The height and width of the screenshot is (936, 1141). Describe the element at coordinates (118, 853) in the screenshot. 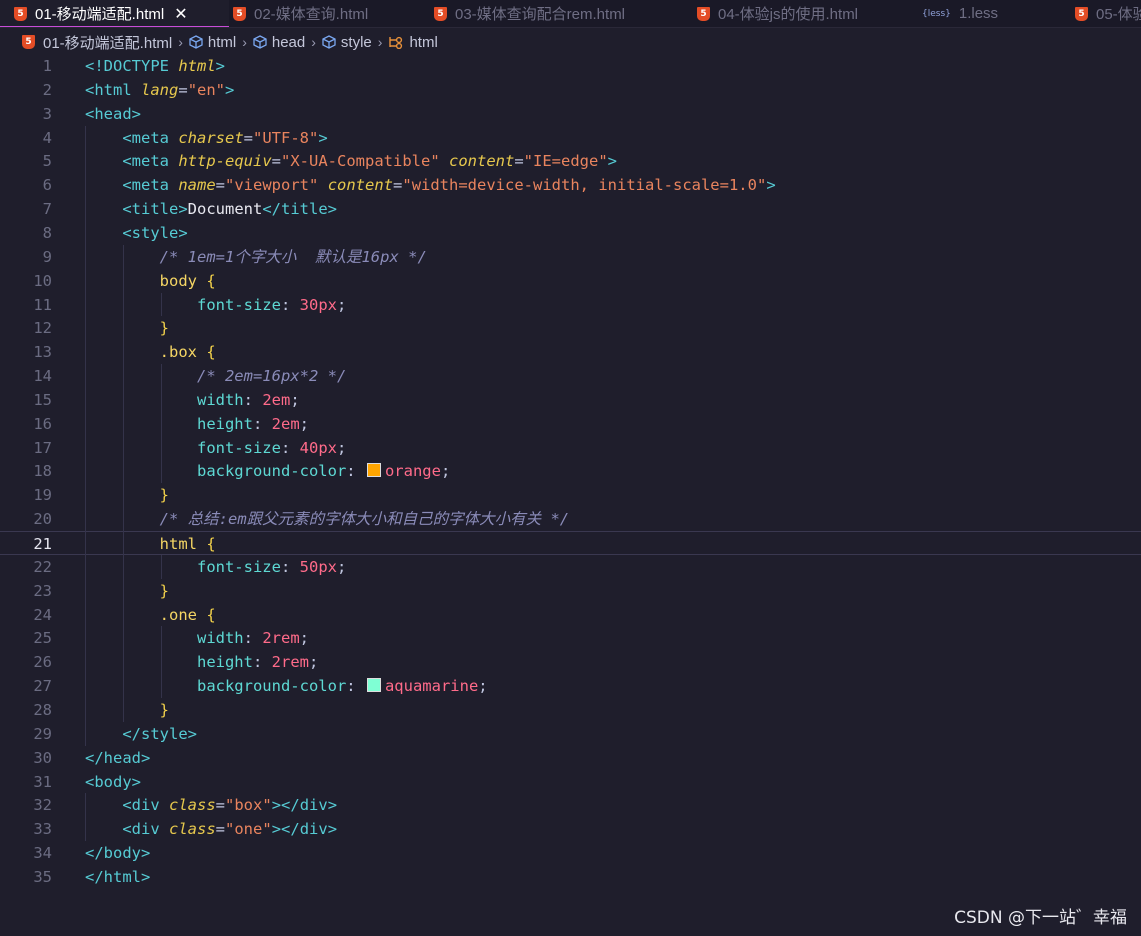

I see `code-text: </body>` at that location.